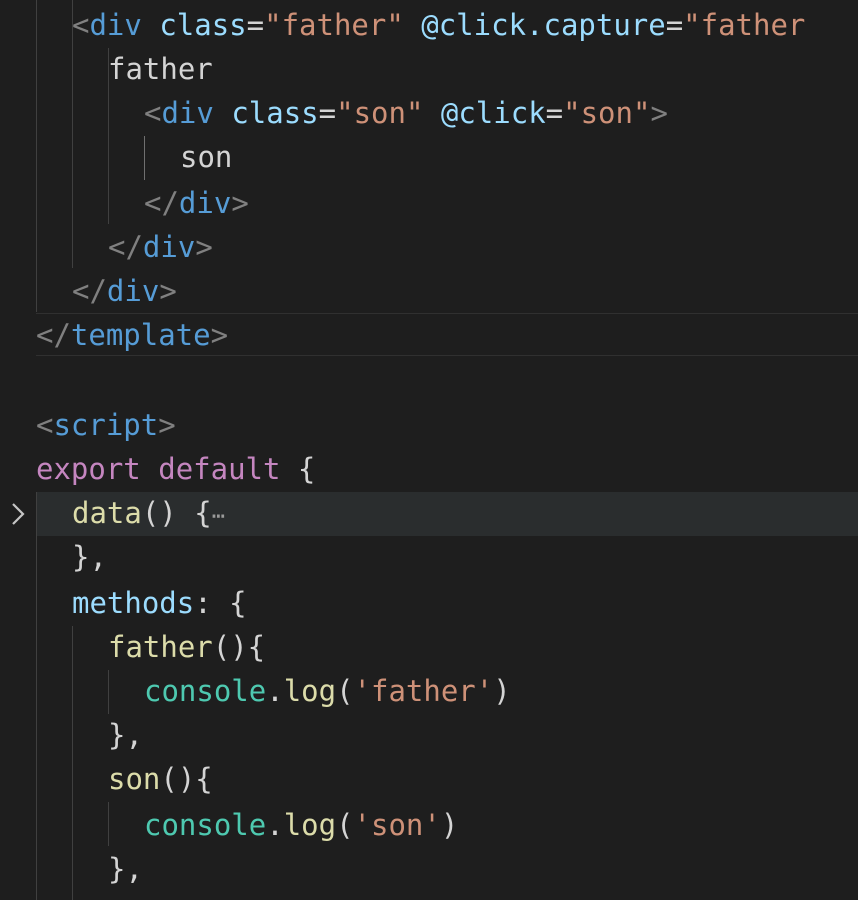  What do you see at coordinates (429, 335) in the screenshot?
I see `code-line: </template>` at bounding box center [429, 335].